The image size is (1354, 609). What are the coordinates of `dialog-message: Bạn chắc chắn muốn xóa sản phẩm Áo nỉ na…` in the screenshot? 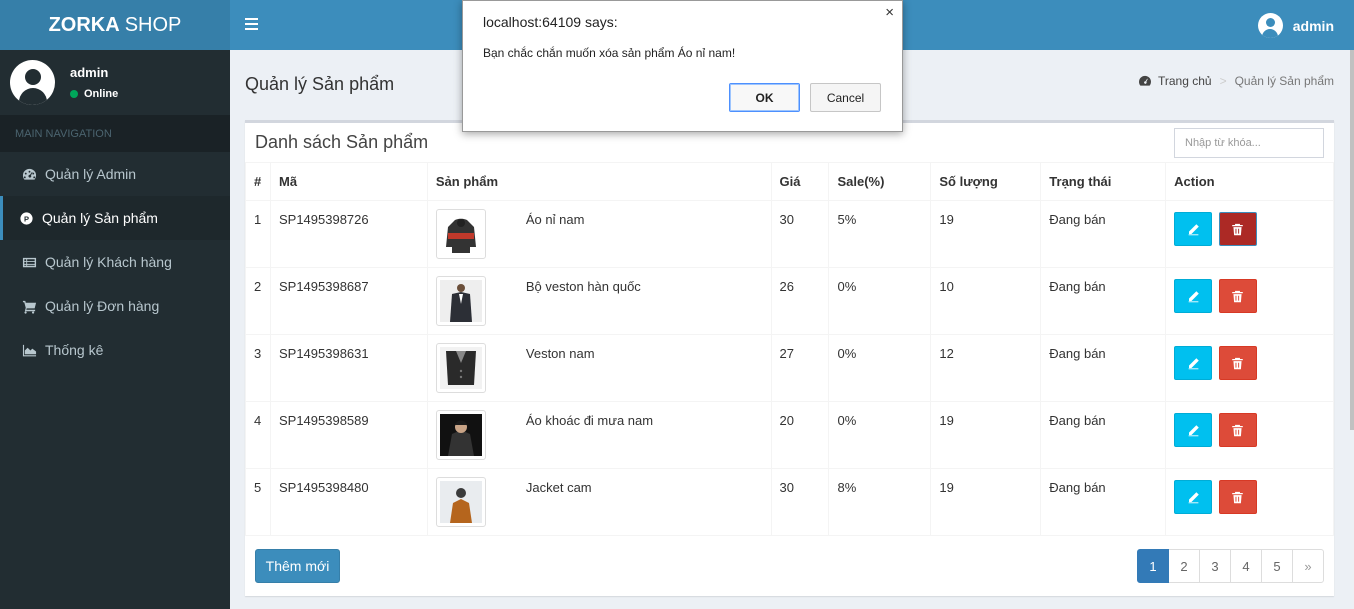 It's located at (609, 53).